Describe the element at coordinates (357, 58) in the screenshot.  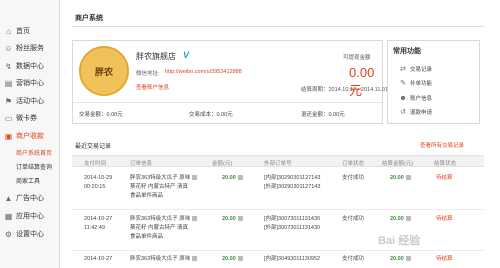
I see `balance-label: 可提现金额` at that location.